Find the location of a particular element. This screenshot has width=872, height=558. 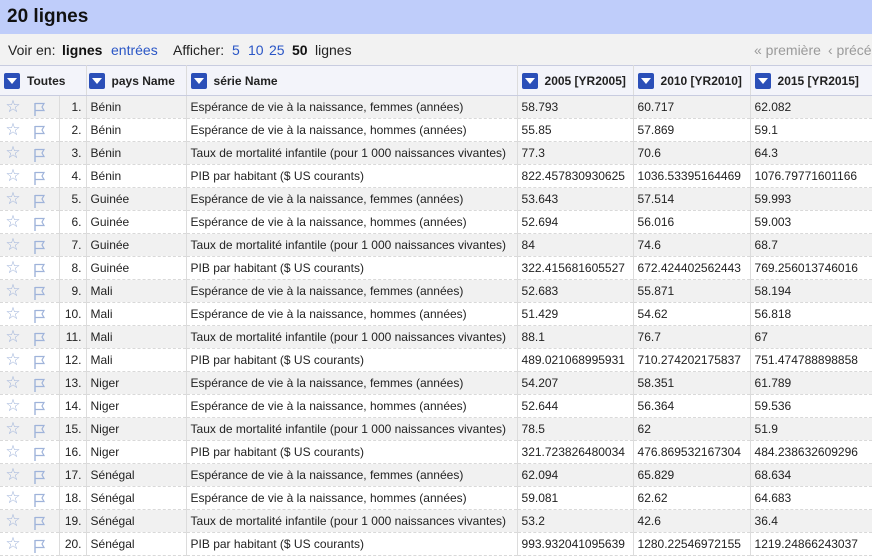

value-2015-cell: 67 is located at coordinates (811, 337).